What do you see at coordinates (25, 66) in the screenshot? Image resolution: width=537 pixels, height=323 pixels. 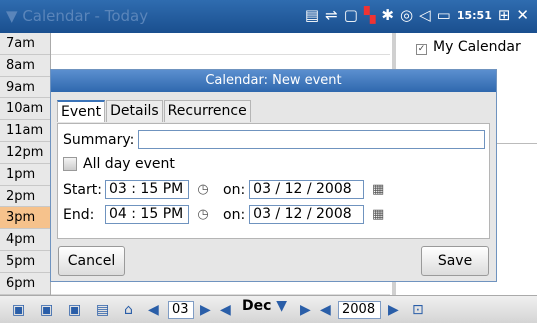 I see `hour-label: 8am` at bounding box center [25, 66].